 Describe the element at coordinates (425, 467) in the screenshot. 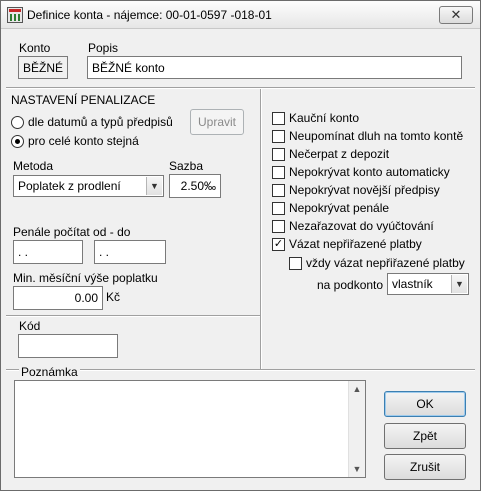

I see `zrusit-button: Zrušit` at that location.